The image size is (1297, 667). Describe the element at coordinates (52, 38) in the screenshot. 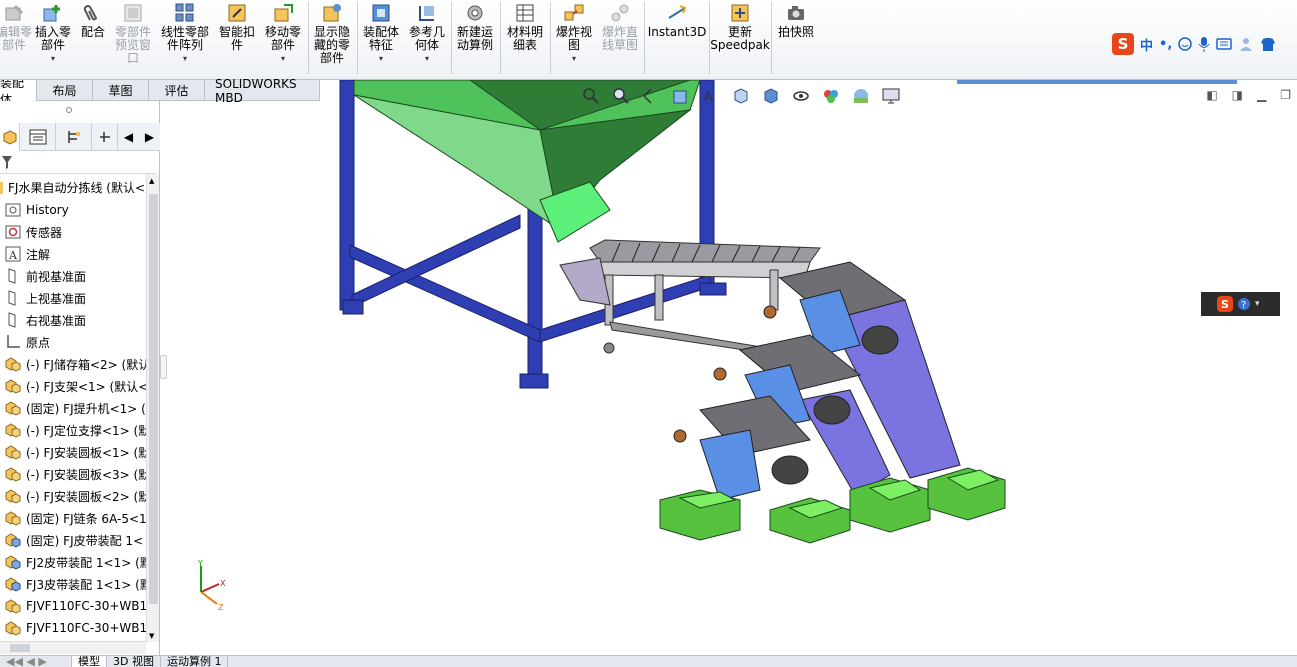

I see `insert-component-label: 插入零 部件` at that location.